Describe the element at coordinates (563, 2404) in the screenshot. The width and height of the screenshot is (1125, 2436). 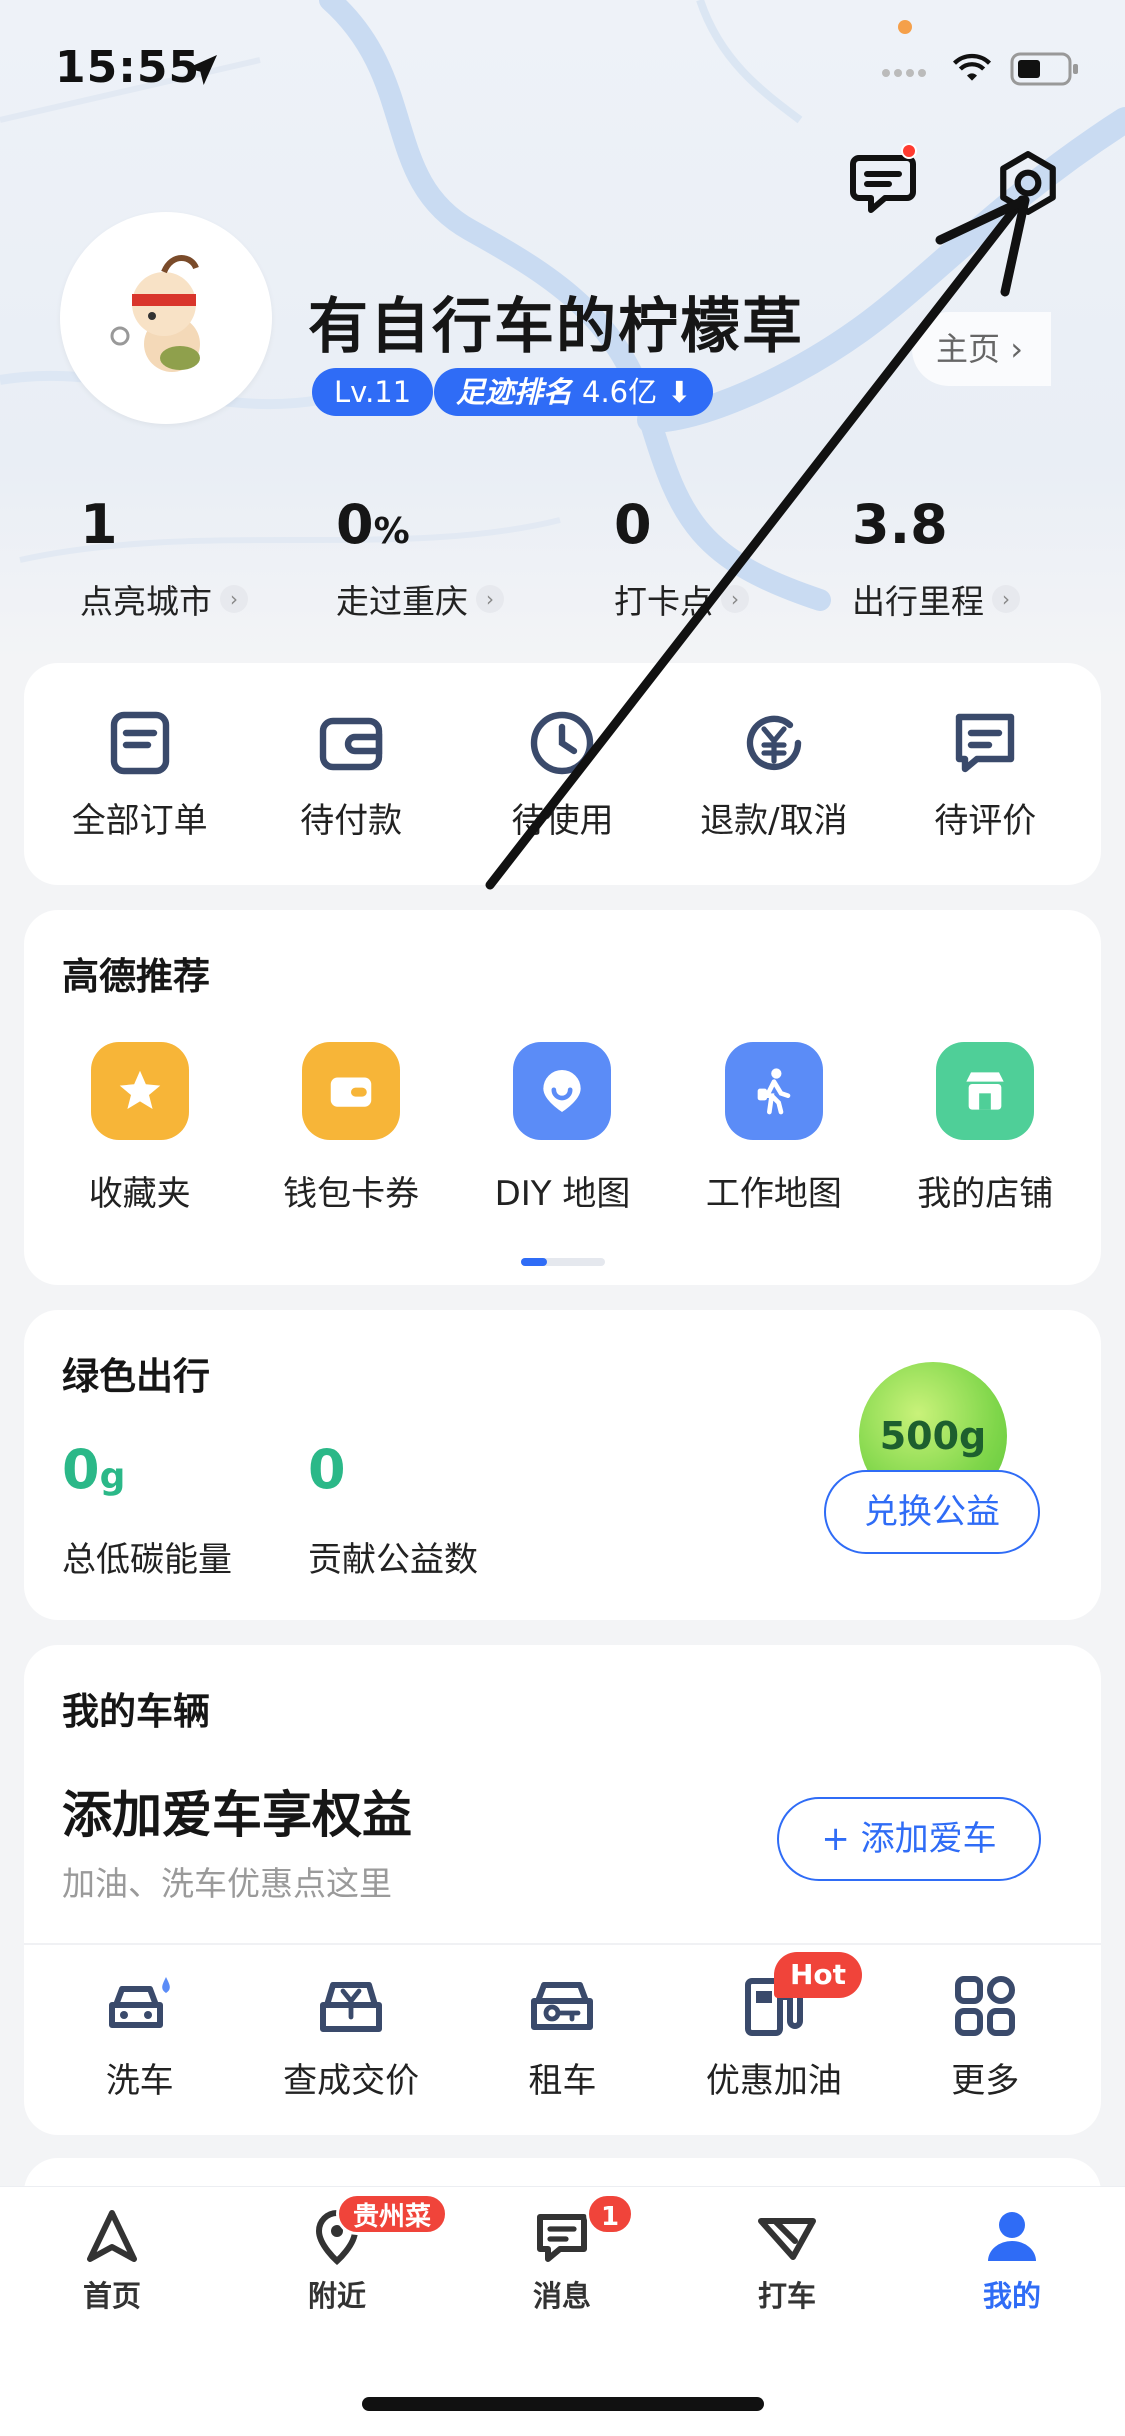
I see `home-indicator` at that location.